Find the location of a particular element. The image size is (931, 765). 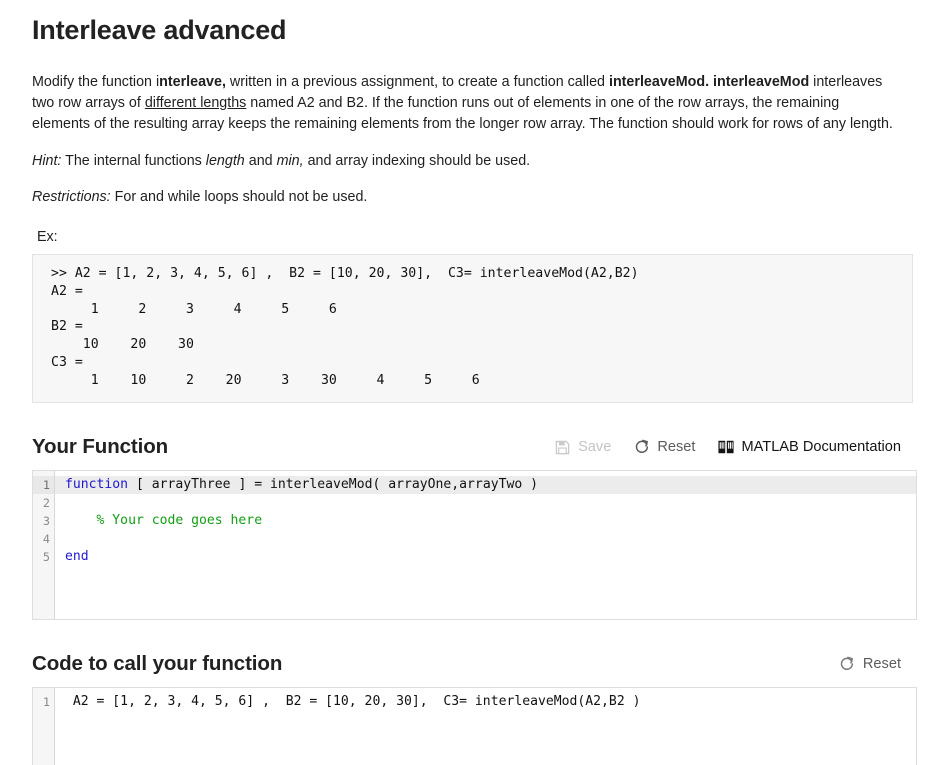

reset-call-label: Reset is located at coordinates (881, 663).